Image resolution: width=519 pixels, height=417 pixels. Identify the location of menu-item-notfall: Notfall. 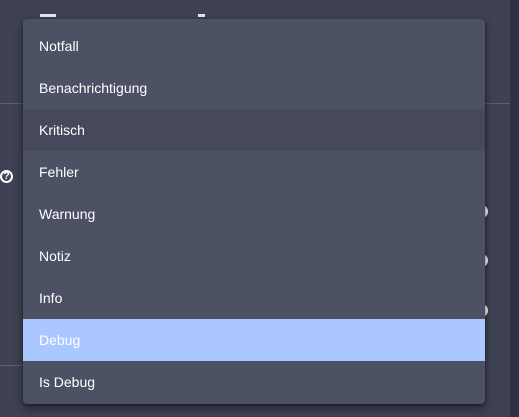
(254, 46).